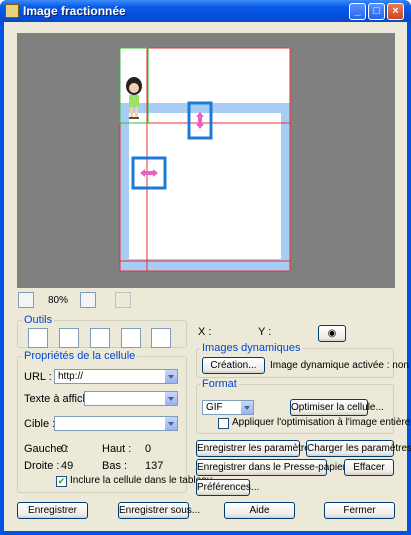 Image resolution: width=411 pixels, height=535 pixels. I want to click on eye-icon: ◉, so click(332, 333).